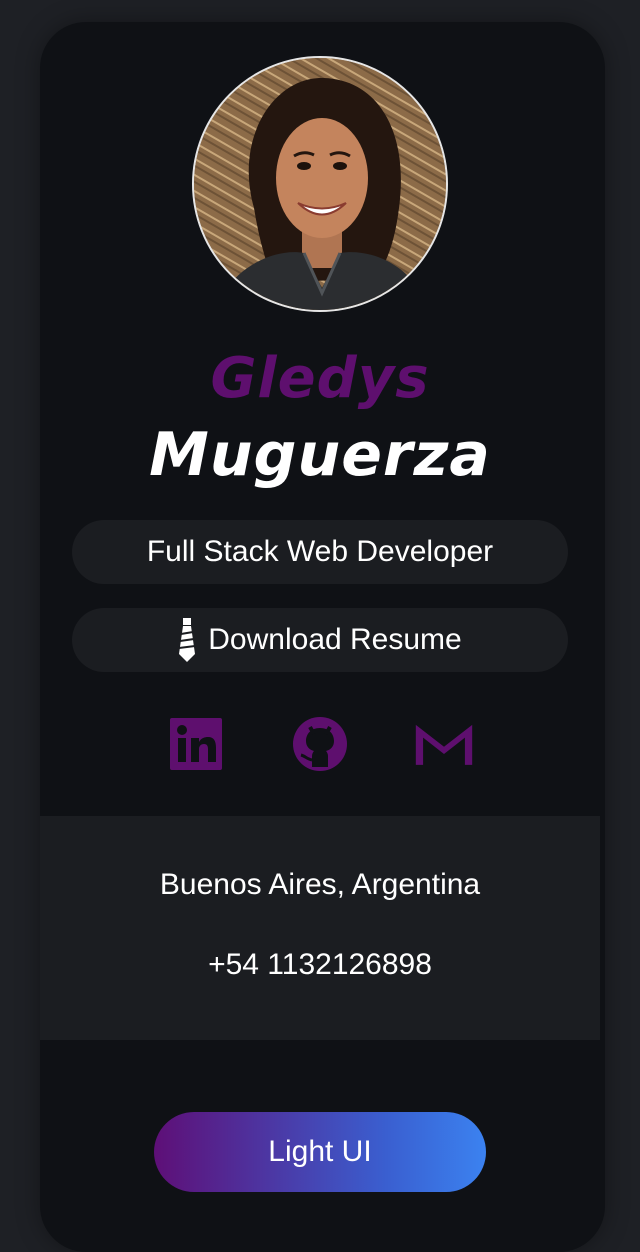 The width and height of the screenshot is (640, 1252). What do you see at coordinates (320, 378) in the screenshot?
I see `first-name: Gledys` at bounding box center [320, 378].